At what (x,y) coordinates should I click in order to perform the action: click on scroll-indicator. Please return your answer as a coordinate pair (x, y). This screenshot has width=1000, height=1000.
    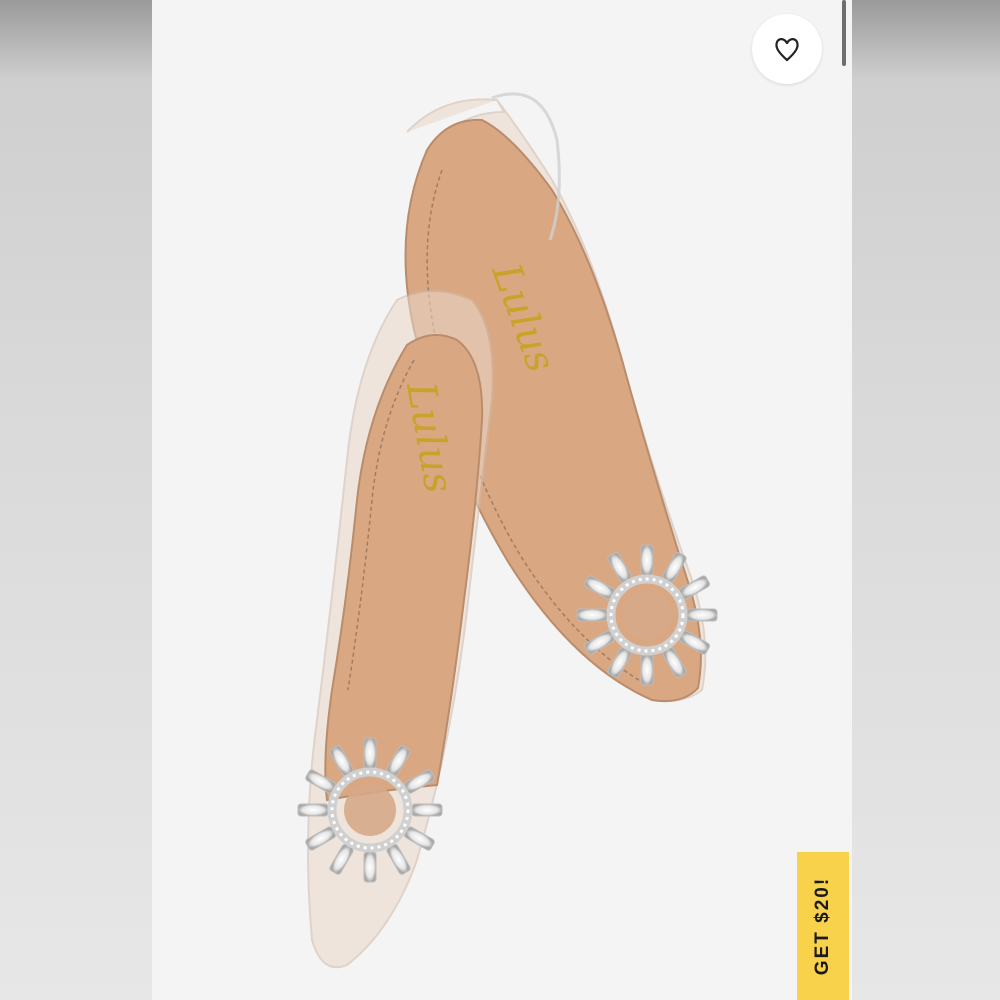
    Looking at the image, I should click on (844, 33).